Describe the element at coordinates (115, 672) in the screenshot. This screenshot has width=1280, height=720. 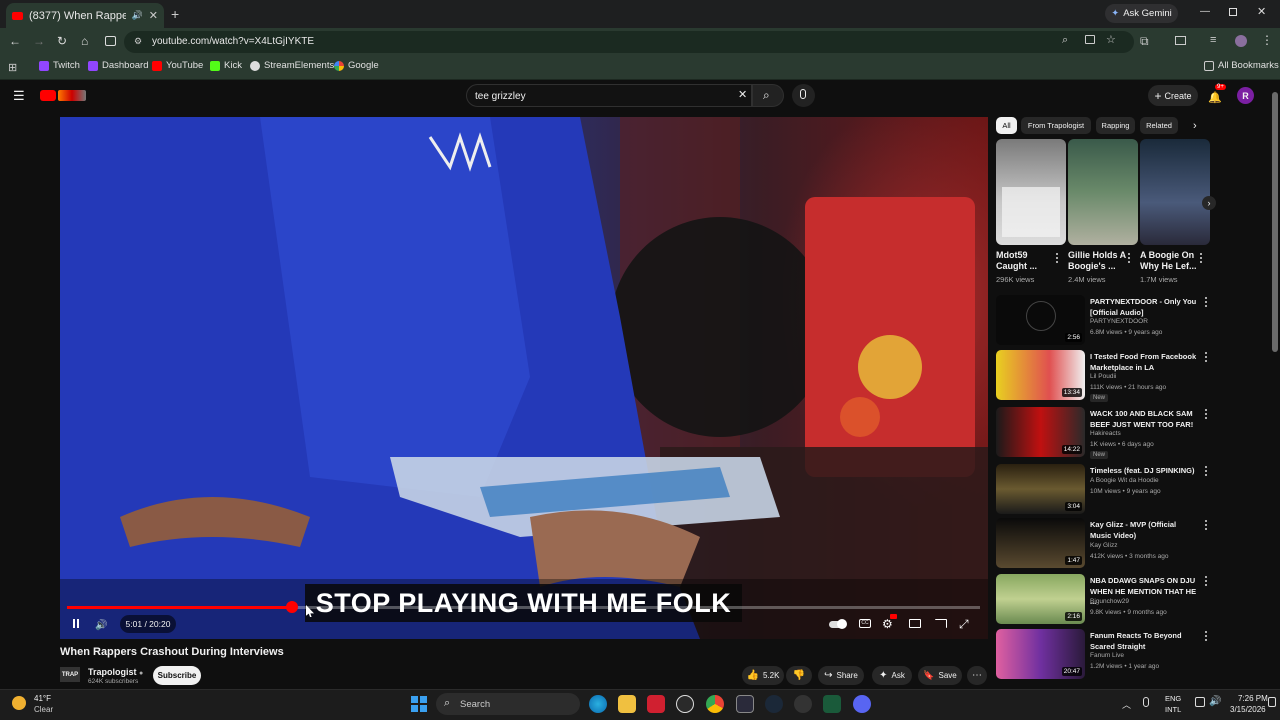
I see `channel-name: Trapologist ●` at that location.